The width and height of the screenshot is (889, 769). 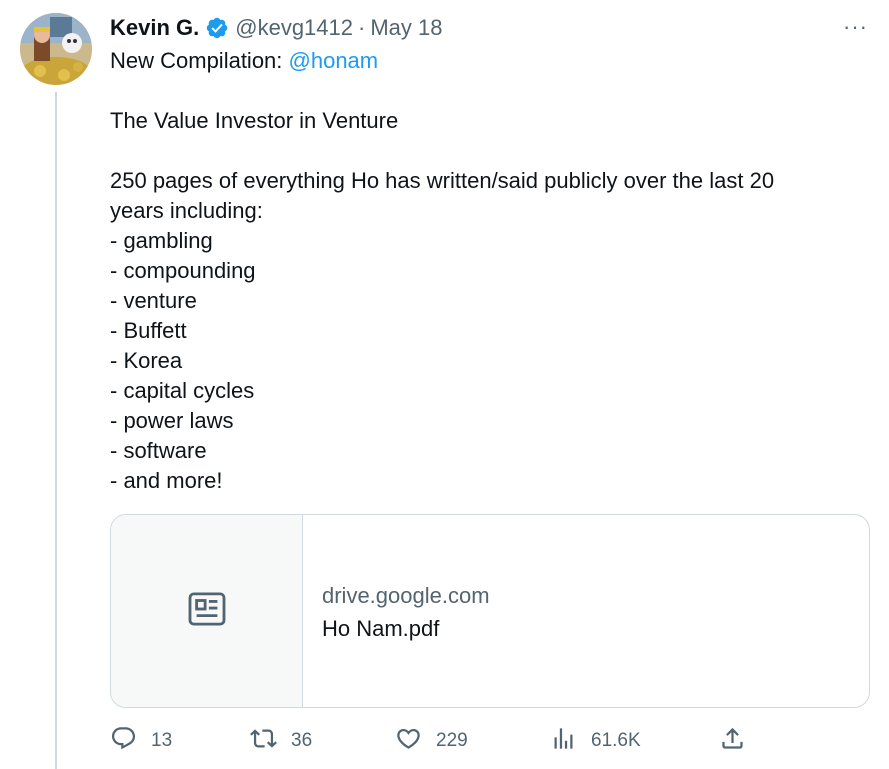 What do you see at coordinates (406, 28) in the screenshot?
I see `tweet-date: May 18` at bounding box center [406, 28].